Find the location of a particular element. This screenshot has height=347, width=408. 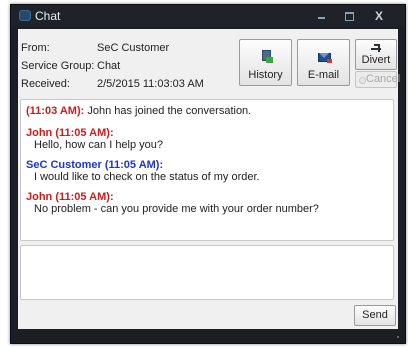

email-button: E-mail is located at coordinates (323, 62).